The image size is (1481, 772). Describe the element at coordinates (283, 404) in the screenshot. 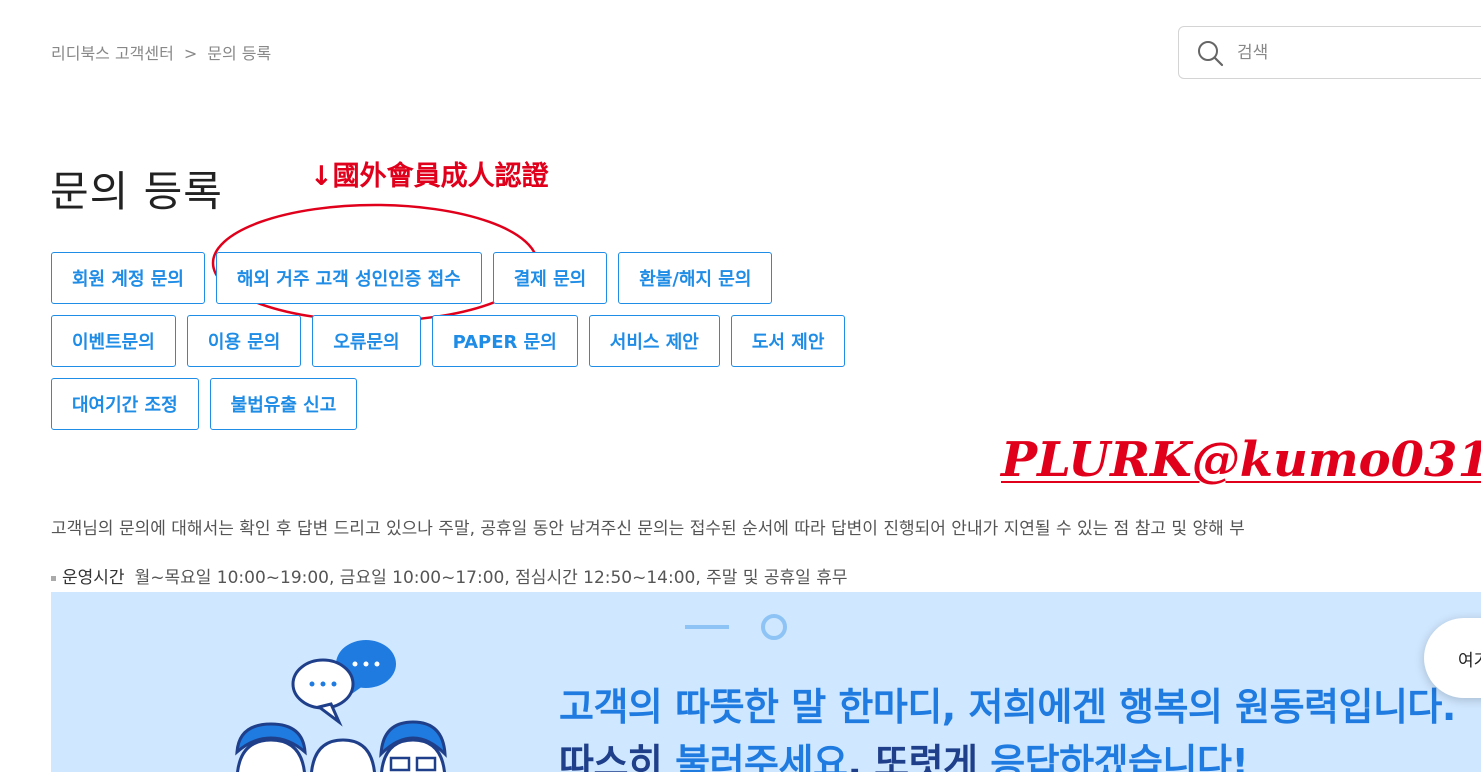

I see `category-illegal-leak-report-button: 불법유출 신고` at that location.